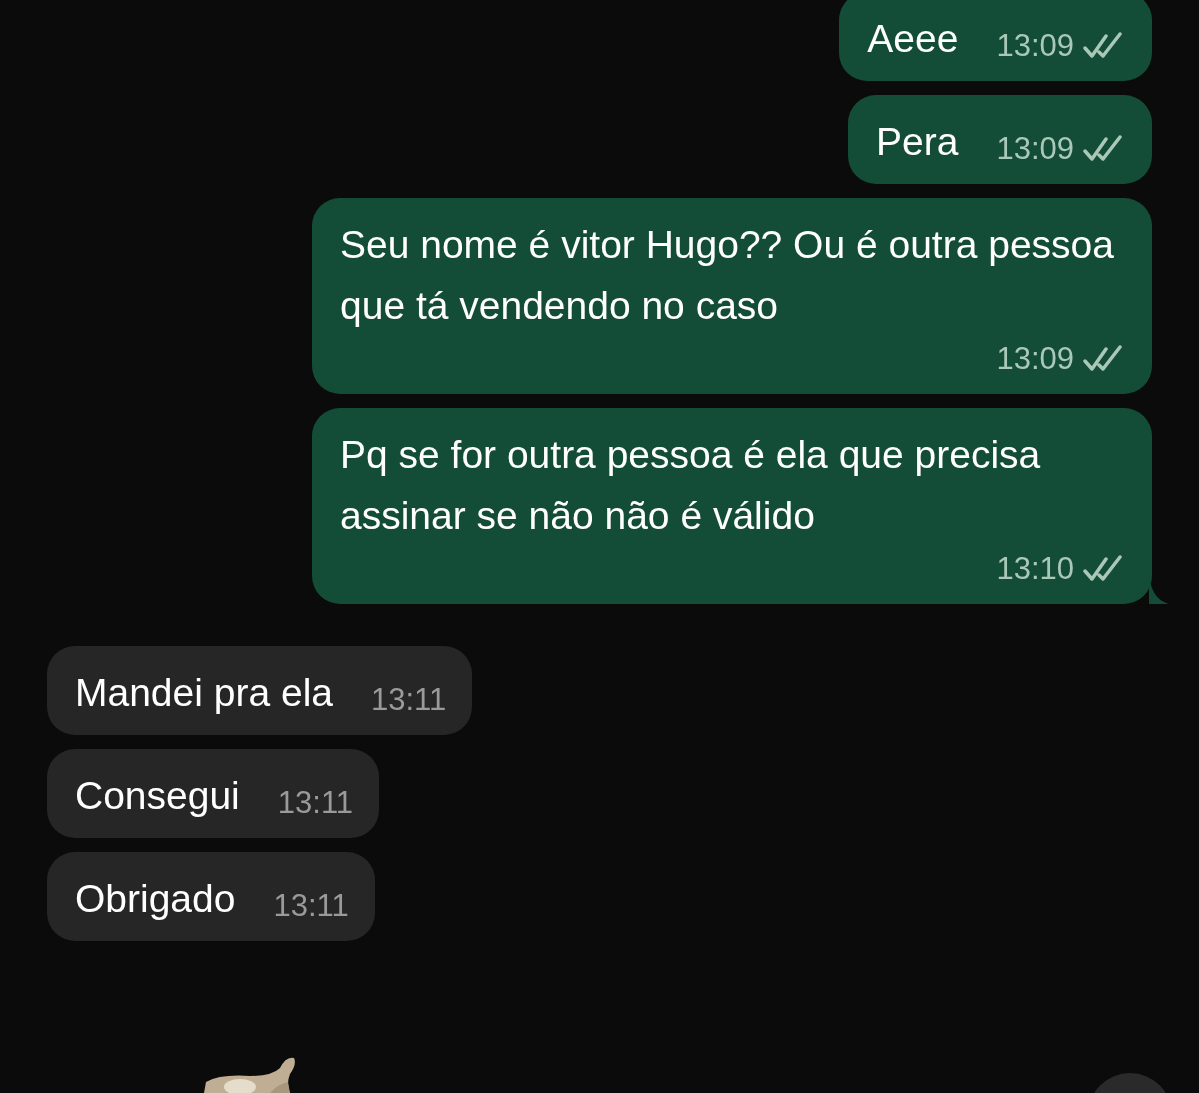  I want to click on message-text: Pera, so click(917, 142).